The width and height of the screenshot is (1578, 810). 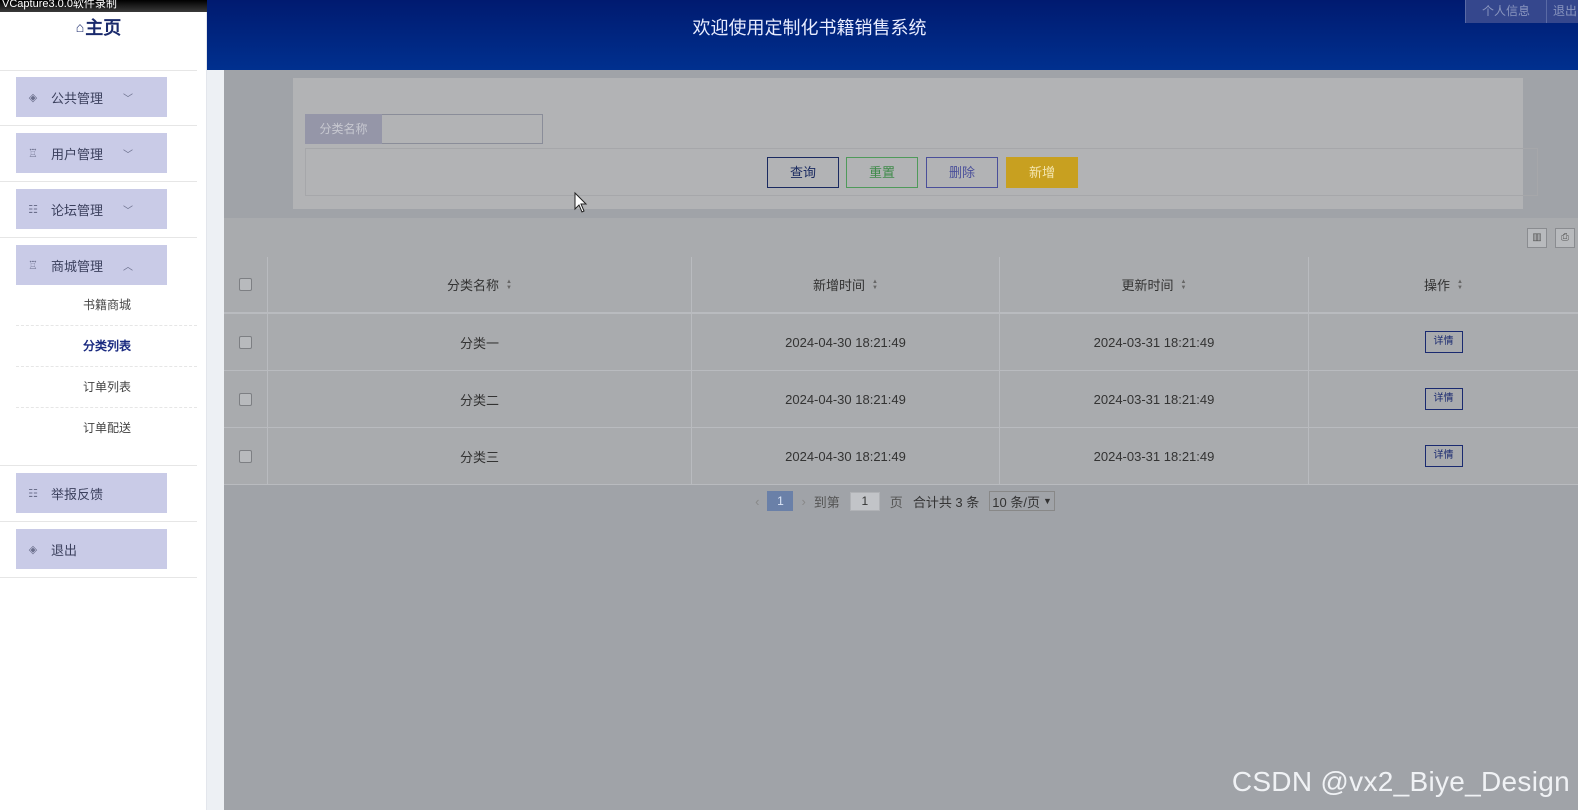 I want to click on sidebar-button-feedback: ☷ 举报反馈, so click(x=91, y=493).